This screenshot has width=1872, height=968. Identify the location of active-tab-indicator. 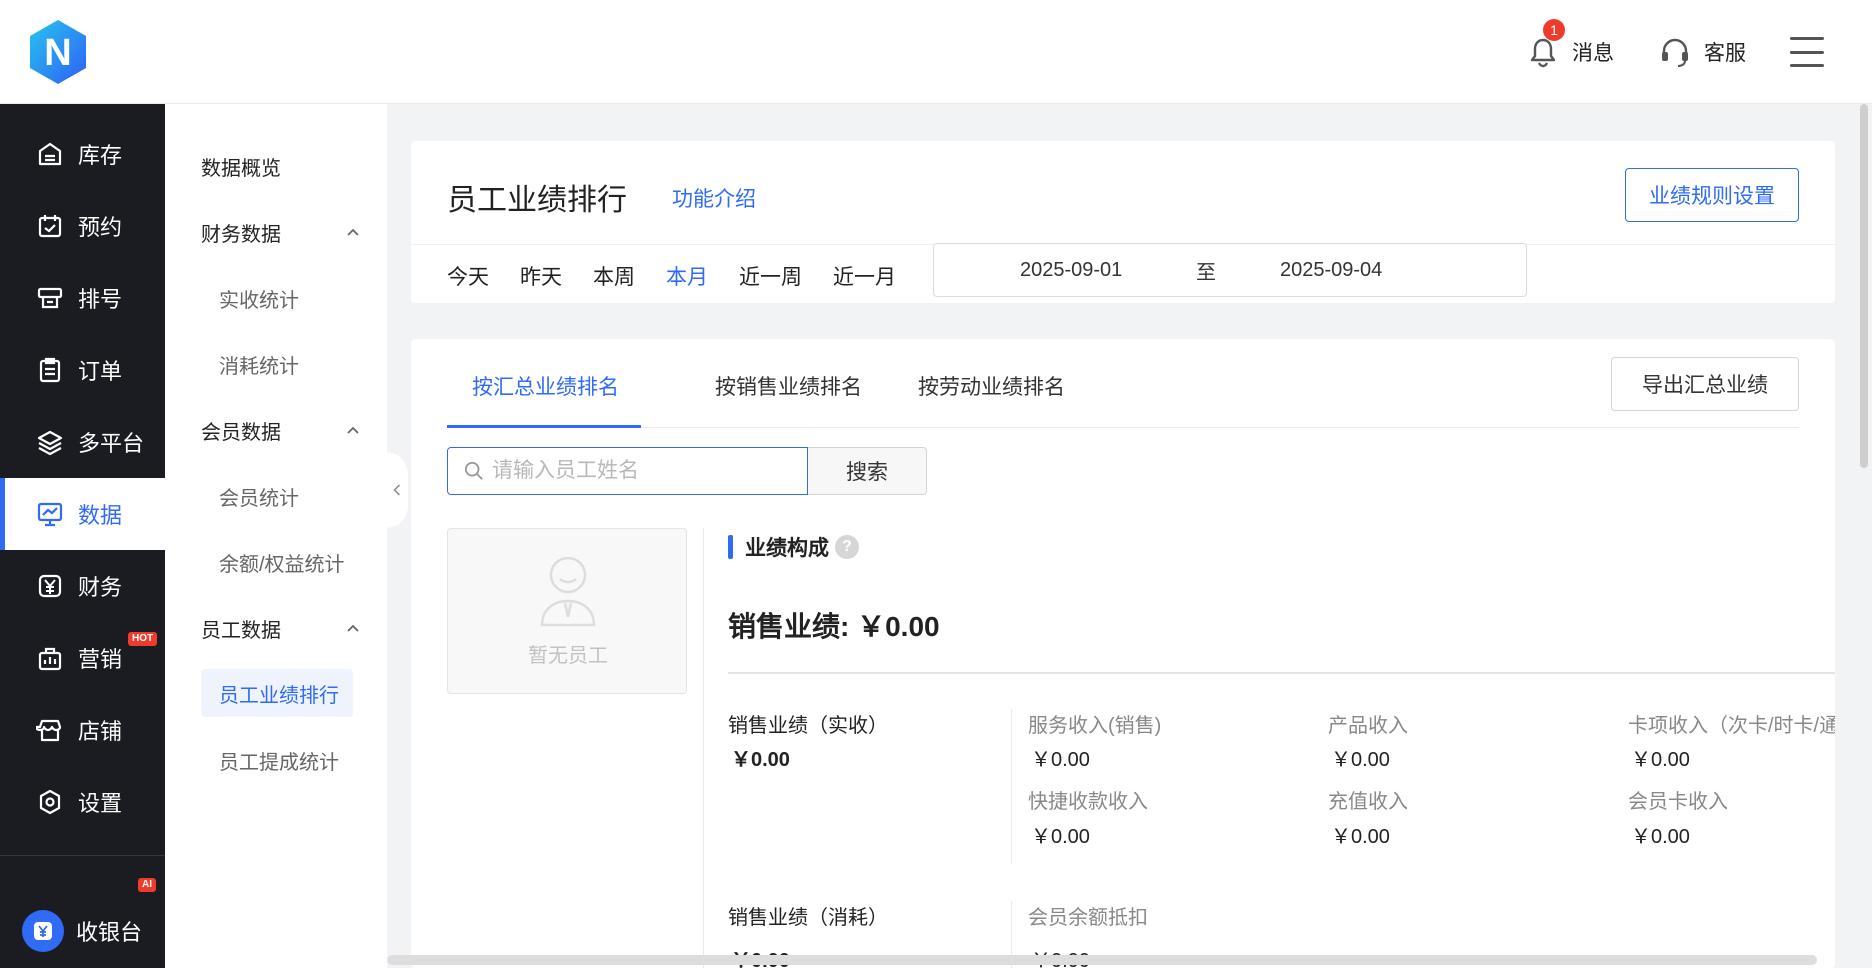
(544, 426).